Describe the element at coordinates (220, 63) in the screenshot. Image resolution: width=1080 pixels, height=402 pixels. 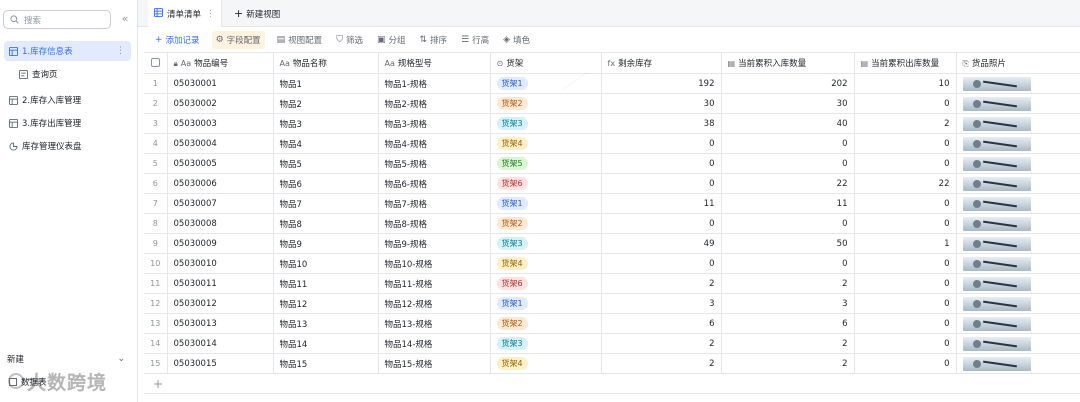
I see `column-header-code: 🔒︎ Aa 物品编号` at that location.